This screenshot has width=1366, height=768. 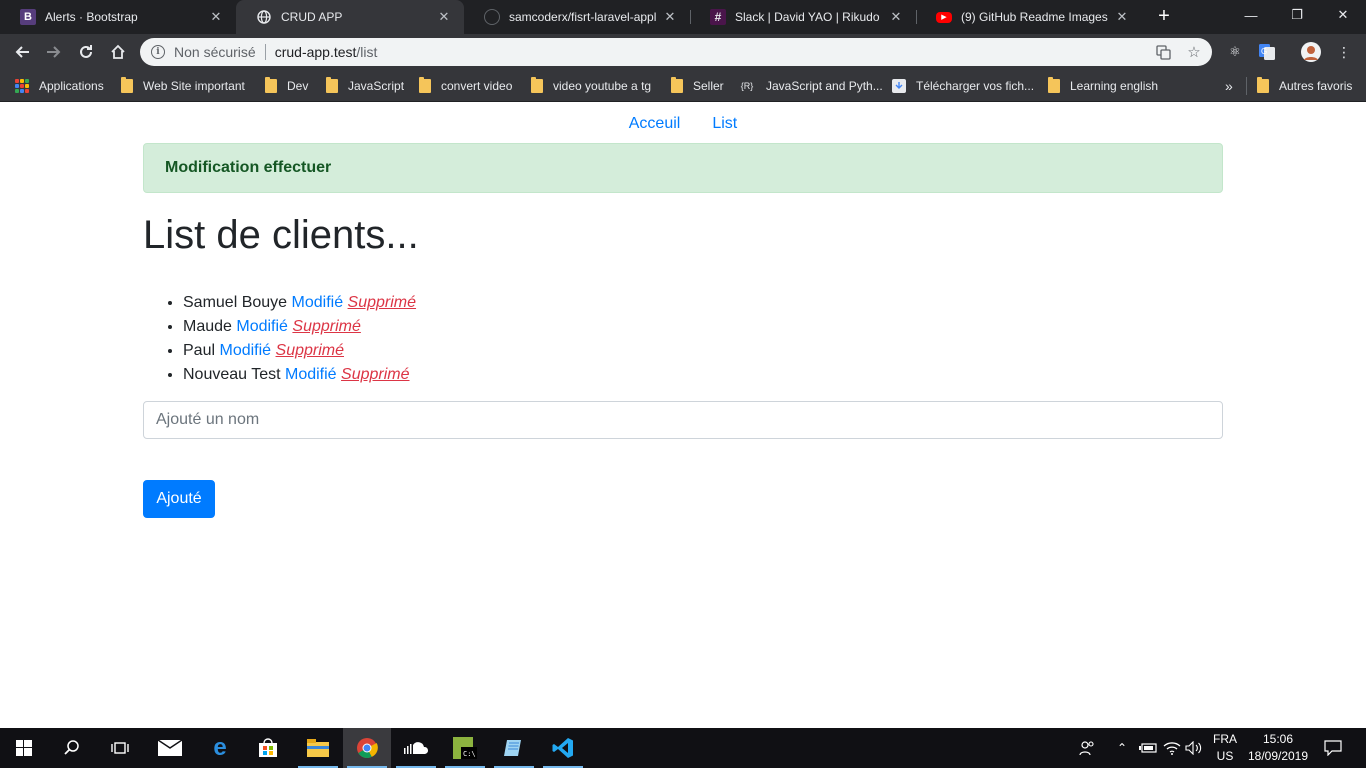 I want to click on home-button, so click(x=118, y=52).